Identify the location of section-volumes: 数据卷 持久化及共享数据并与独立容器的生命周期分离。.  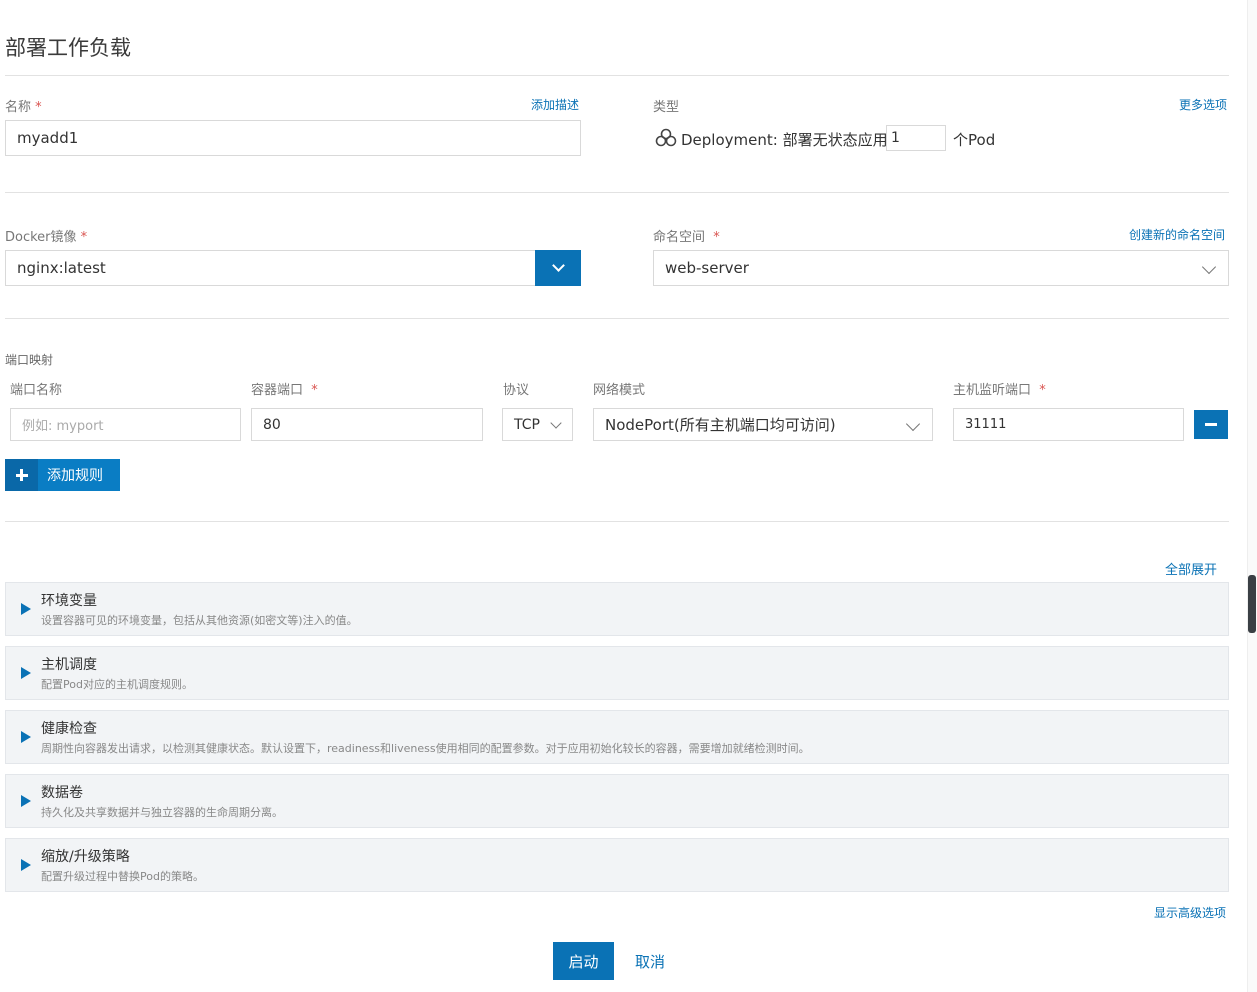
(617, 801).